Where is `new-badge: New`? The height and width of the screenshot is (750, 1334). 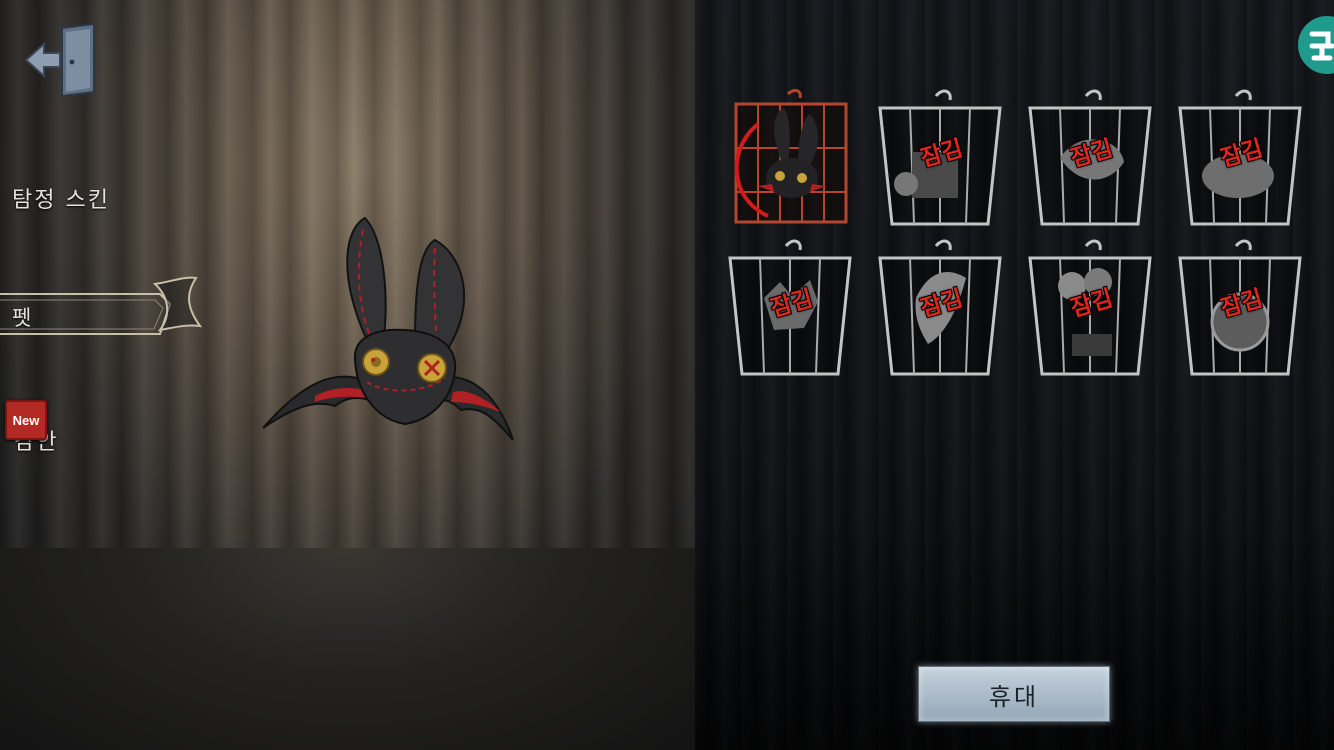
new-badge: New is located at coordinates (26, 420).